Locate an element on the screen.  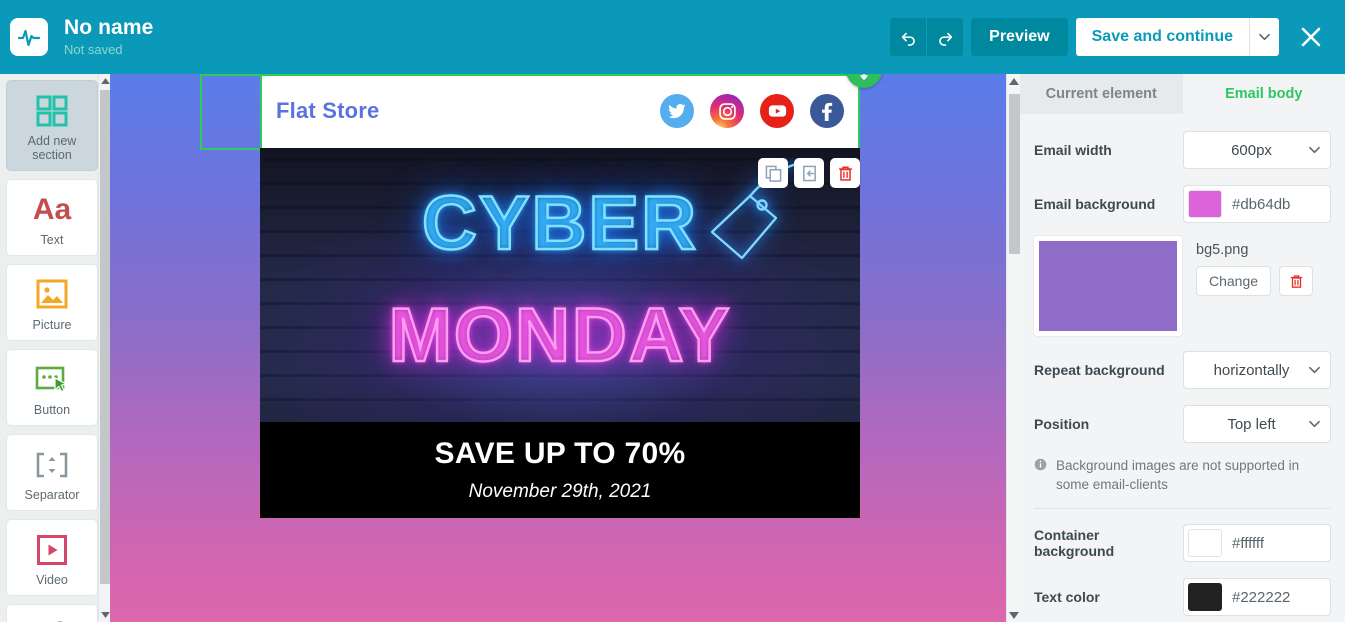
text-aa-icon: Aa is located at coordinates (52, 209).